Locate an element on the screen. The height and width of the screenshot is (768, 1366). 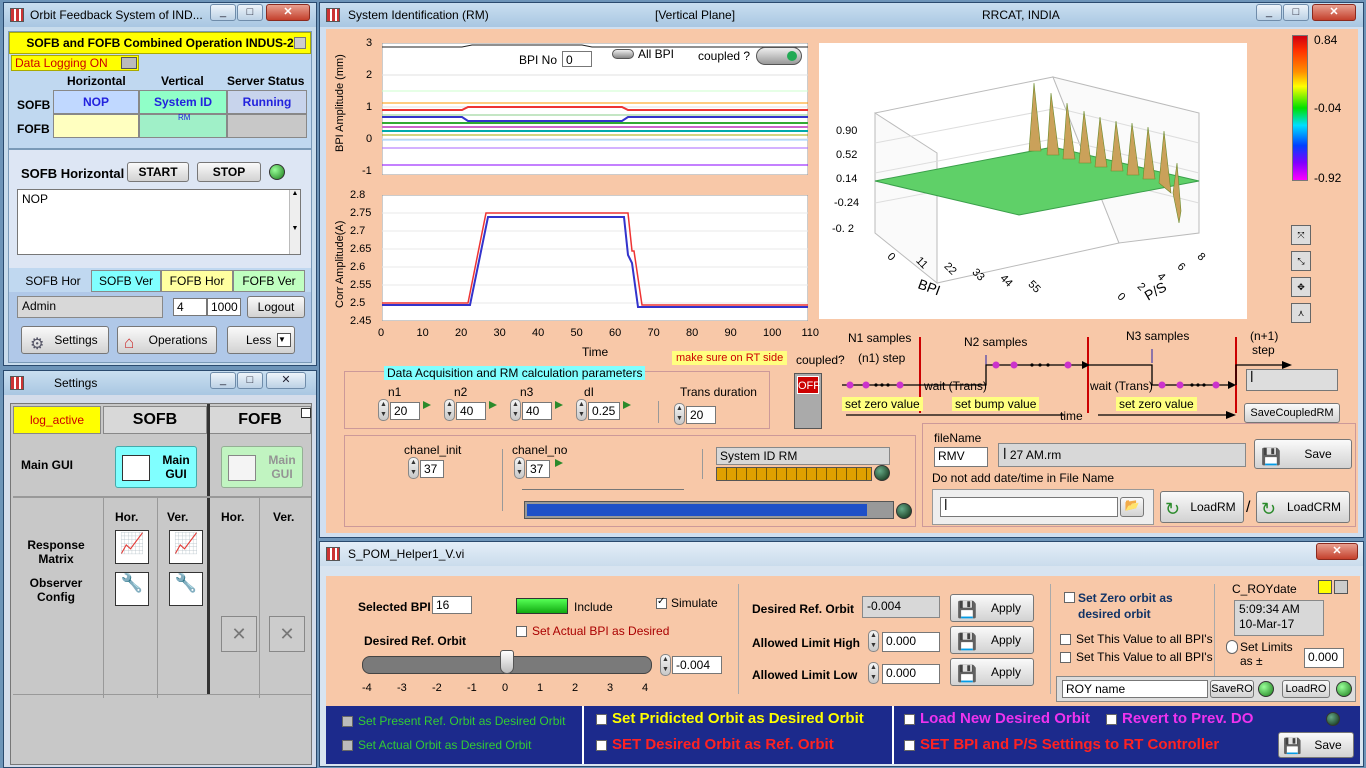
rotate-tool-icon: ⤡ is located at coordinates (1301, 261).